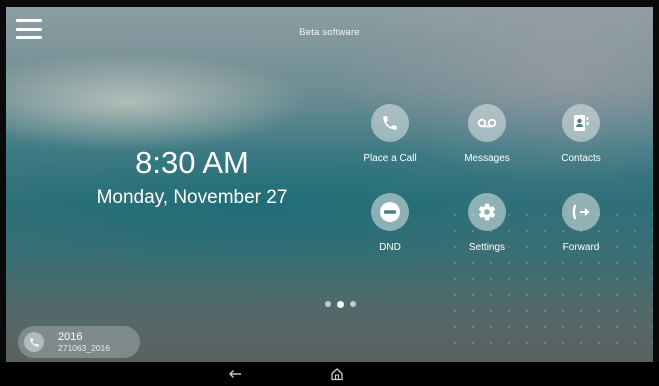  I want to click on beta-banner: Beta software, so click(329, 32).